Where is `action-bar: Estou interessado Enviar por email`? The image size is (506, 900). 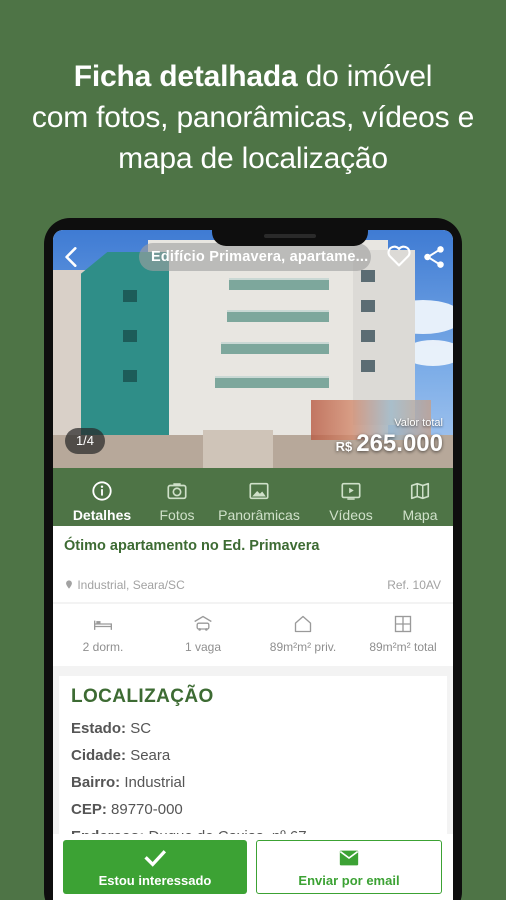
action-bar: Estou interessado Enviar por email is located at coordinates (253, 867).